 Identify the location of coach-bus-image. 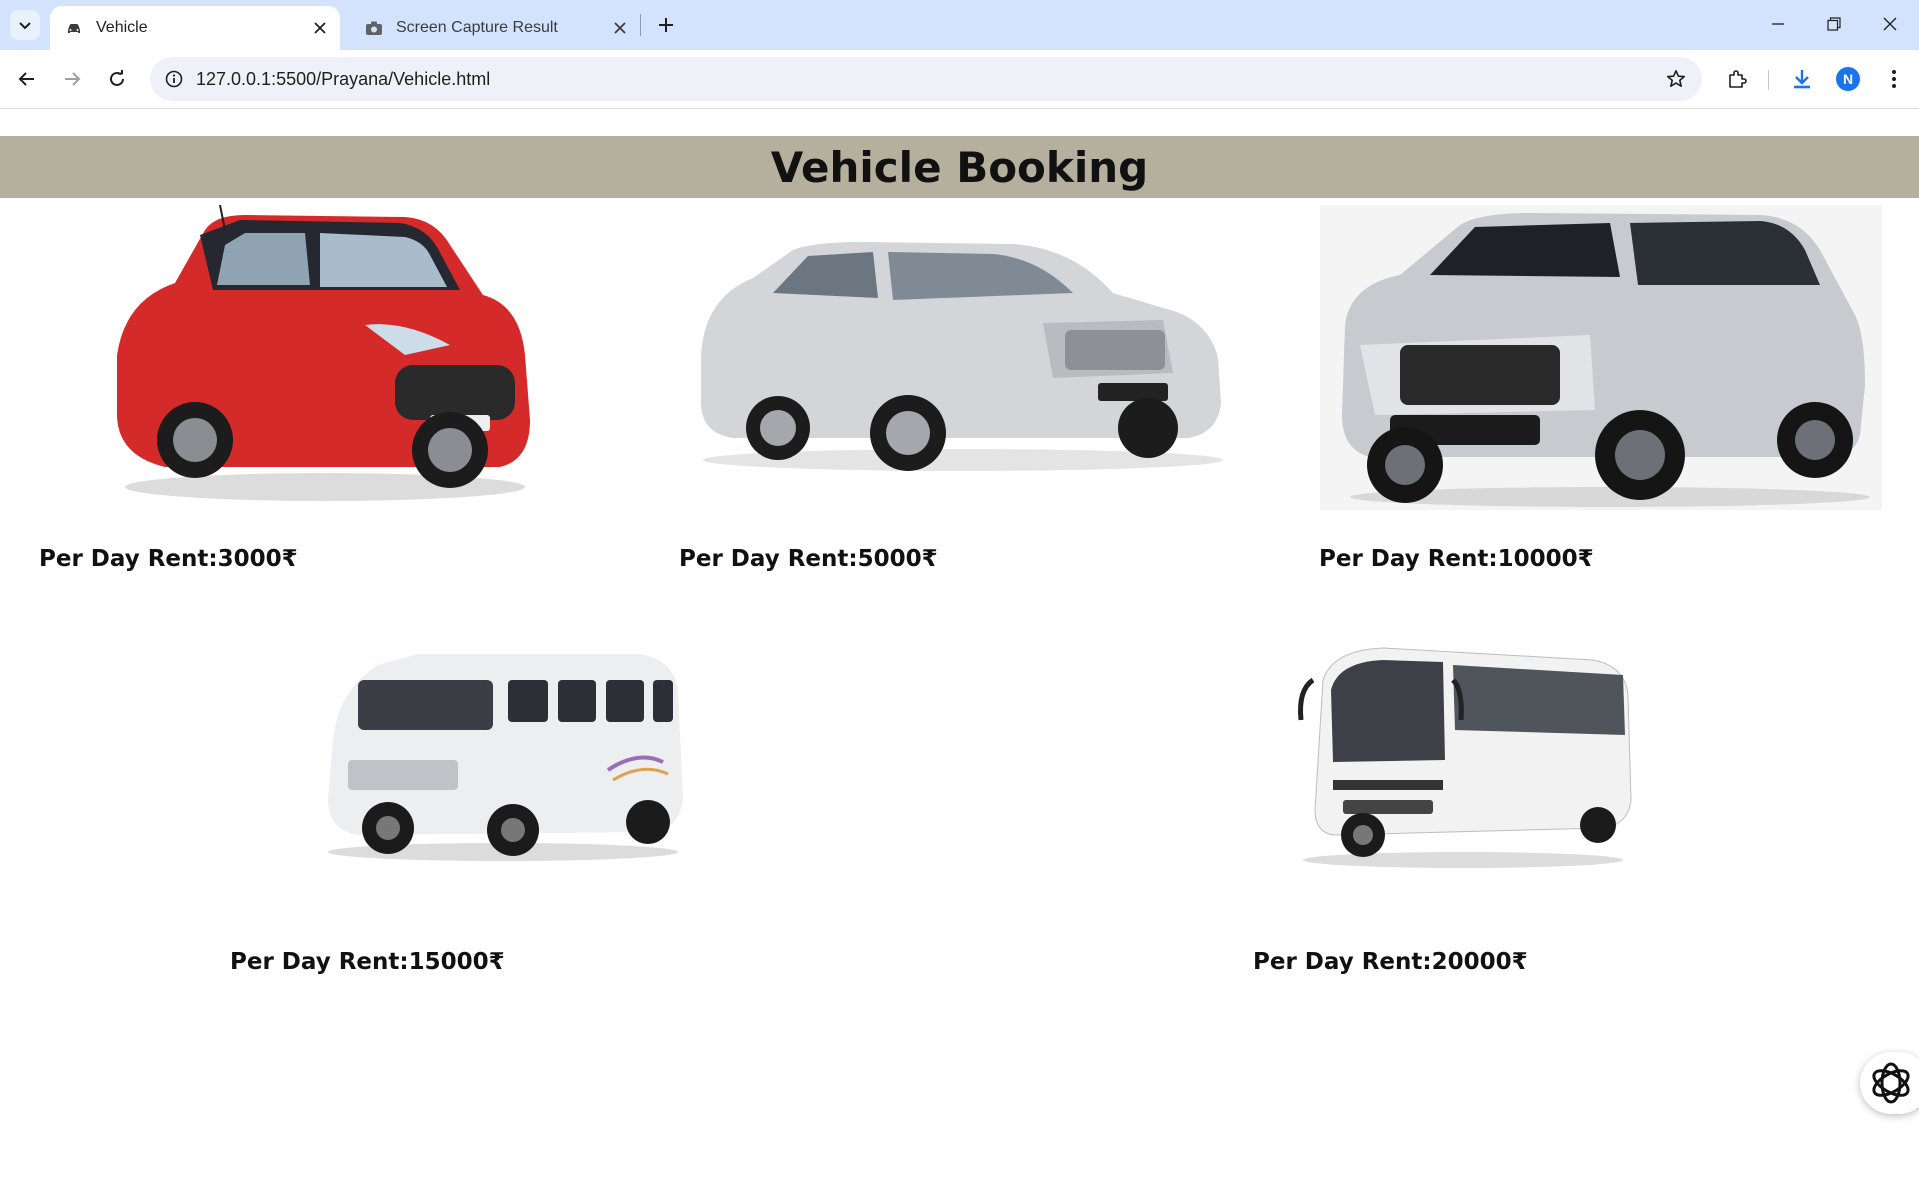
(1463, 755).